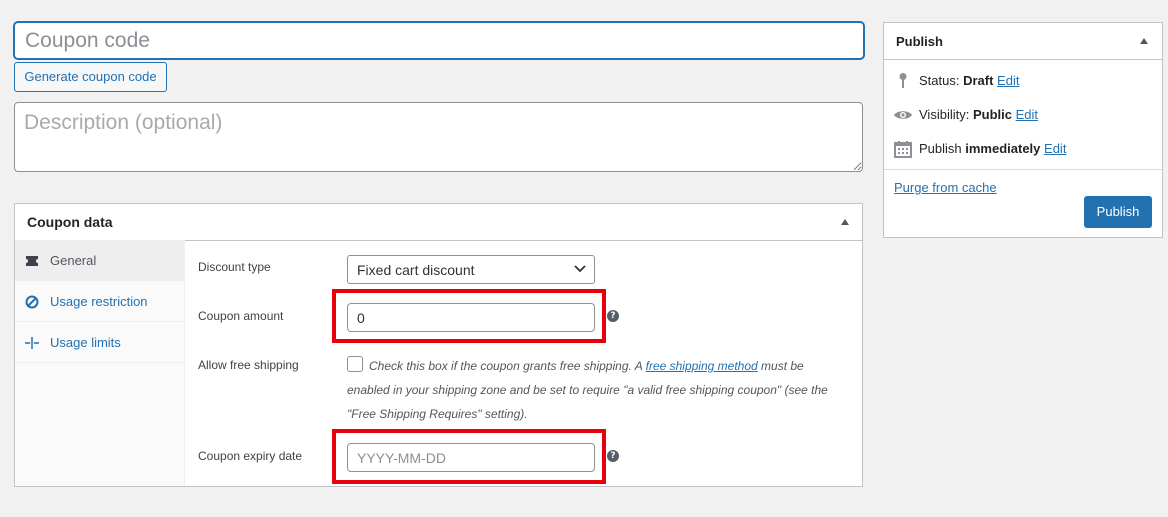 The width and height of the screenshot is (1168, 517). Describe the element at coordinates (1003, 148) in the screenshot. I see `schedule-value: immediately` at that location.